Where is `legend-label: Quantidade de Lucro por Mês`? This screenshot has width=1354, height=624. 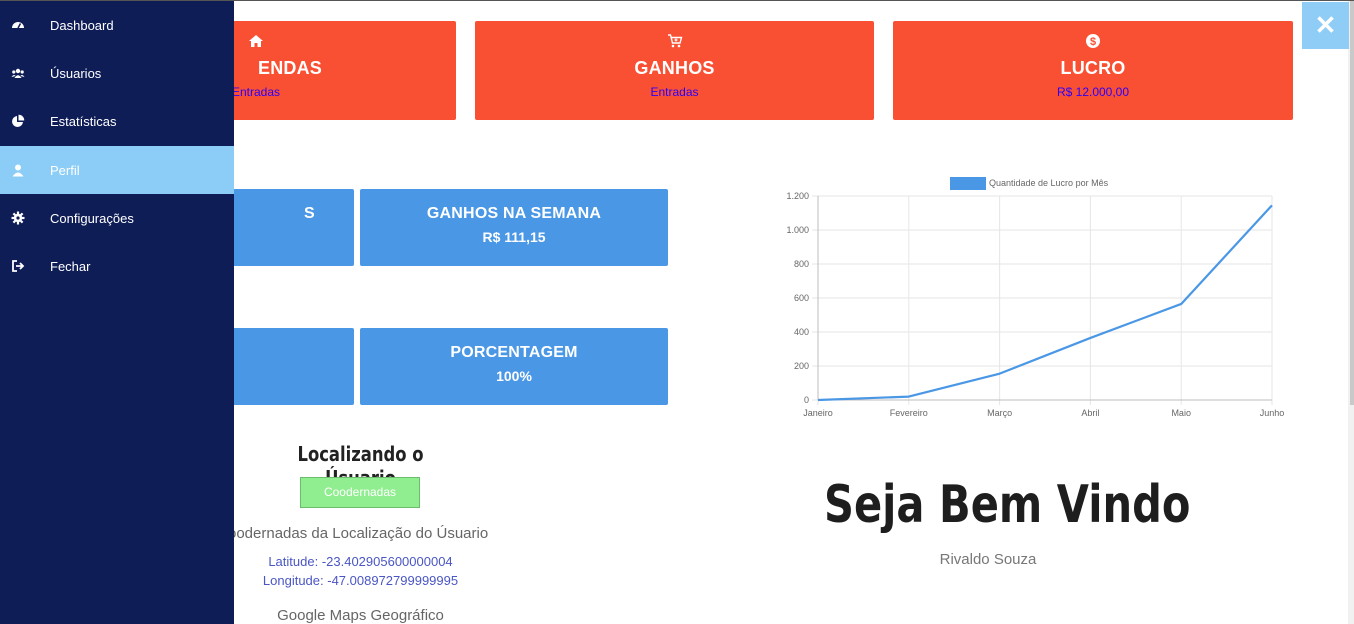
legend-label: Quantidade de Lucro por Mês is located at coordinates (1049, 183).